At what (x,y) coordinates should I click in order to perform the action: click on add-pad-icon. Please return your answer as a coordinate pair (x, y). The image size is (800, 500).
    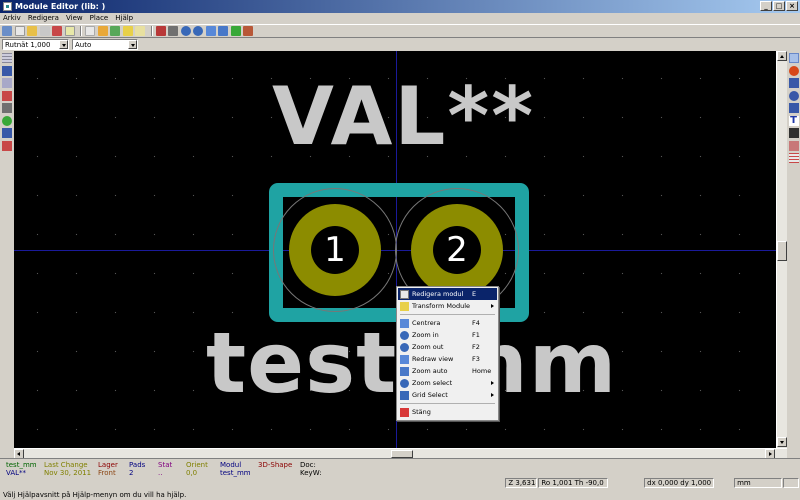
    Looking at the image, I should click on (793, 70).